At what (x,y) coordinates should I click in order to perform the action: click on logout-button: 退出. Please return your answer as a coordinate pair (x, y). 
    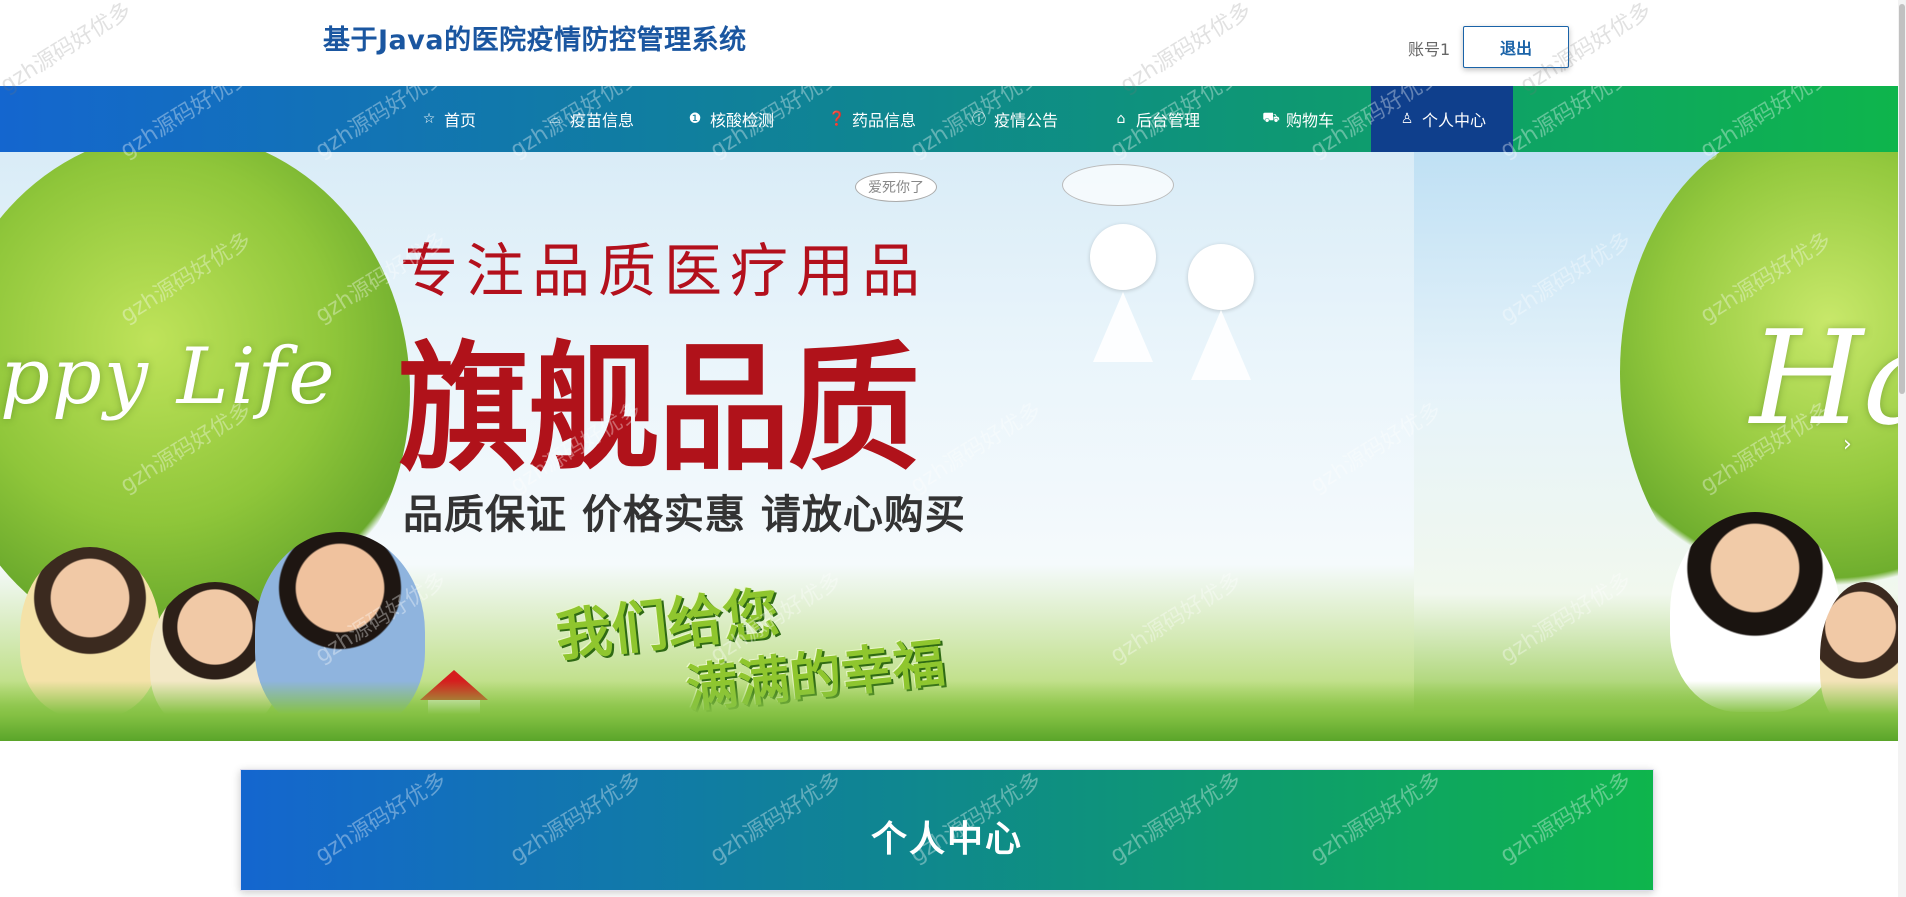
    Looking at the image, I should click on (1516, 47).